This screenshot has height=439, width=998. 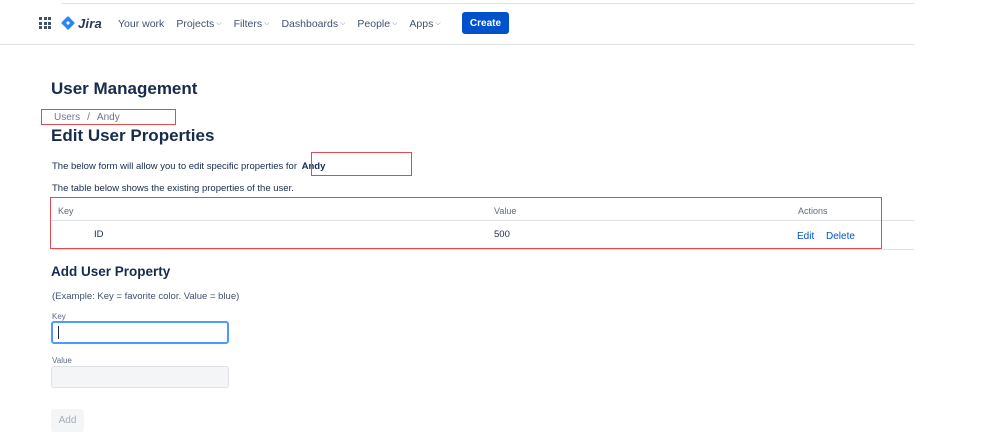 What do you see at coordinates (133, 135) in the screenshot?
I see `section-title: Edit User Properties` at bounding box center [133, 135].